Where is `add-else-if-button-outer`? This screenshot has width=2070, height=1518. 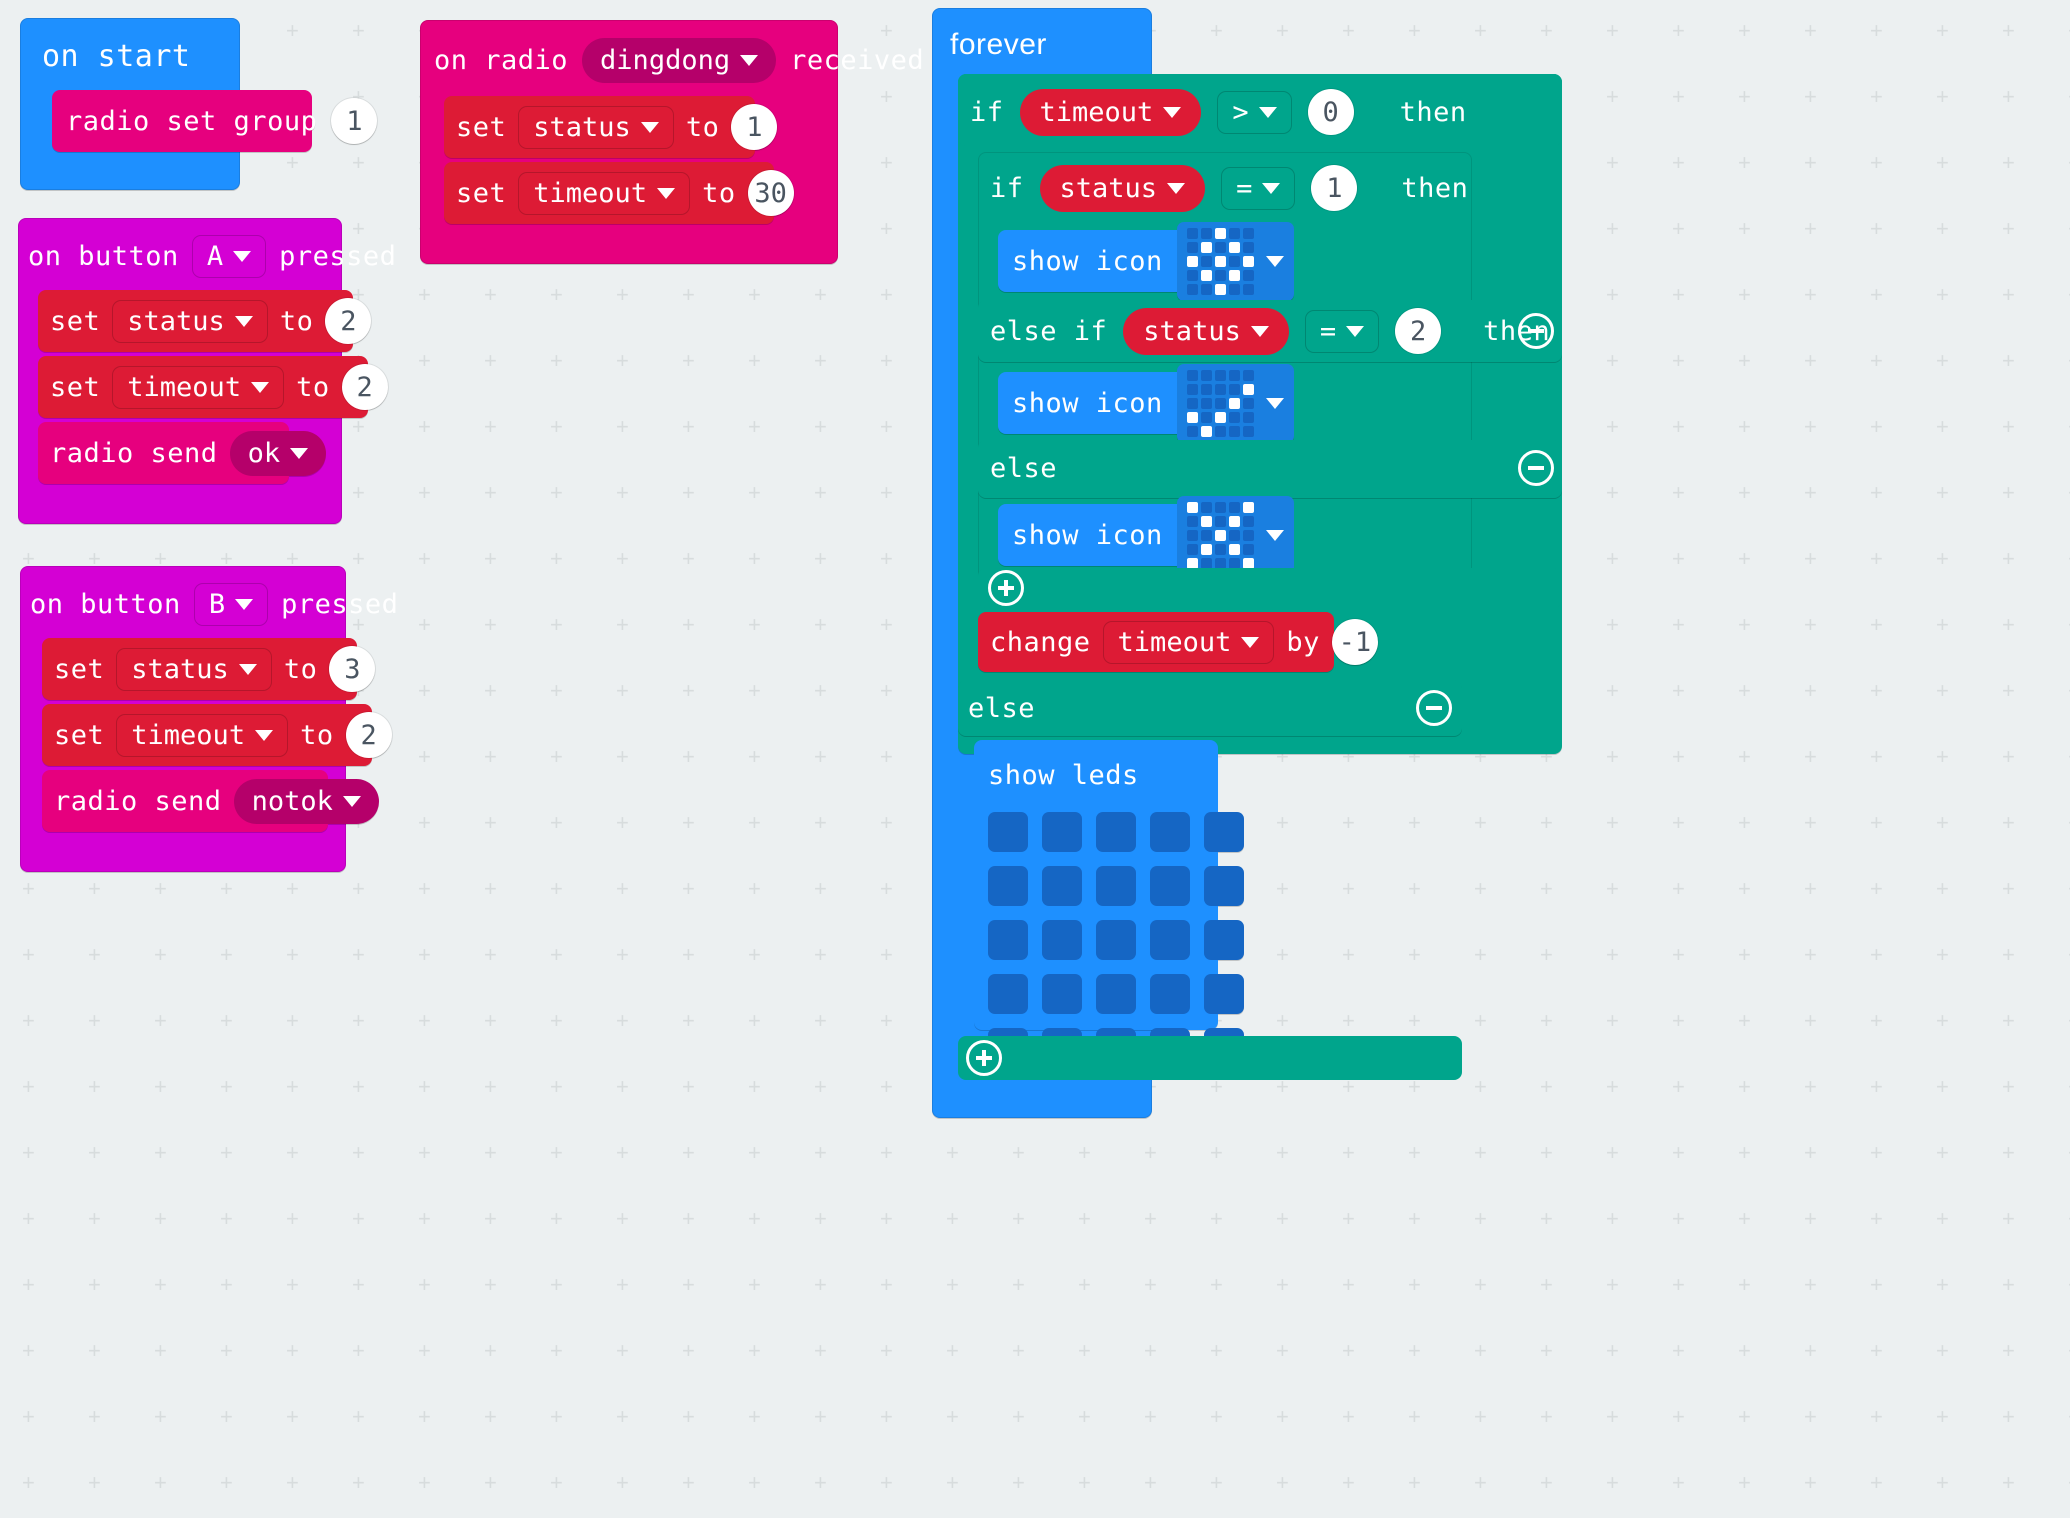
add-else-if-button-outer is located at coordinates (984, 1058).